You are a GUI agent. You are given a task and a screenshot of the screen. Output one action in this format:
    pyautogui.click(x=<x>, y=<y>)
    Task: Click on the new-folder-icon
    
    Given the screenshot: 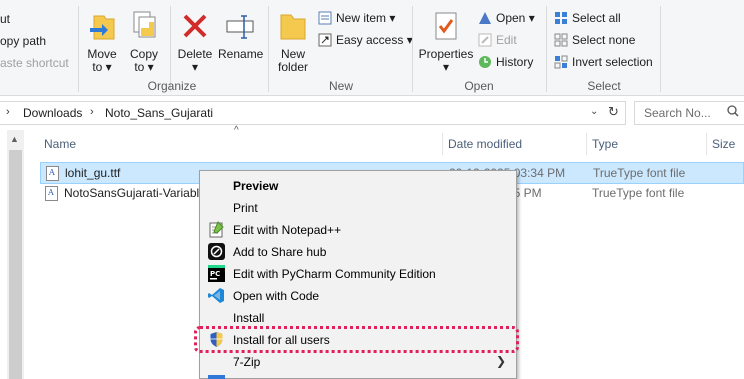 What is the action you would take?
    pyautogui.click(x=293, y=27)
    